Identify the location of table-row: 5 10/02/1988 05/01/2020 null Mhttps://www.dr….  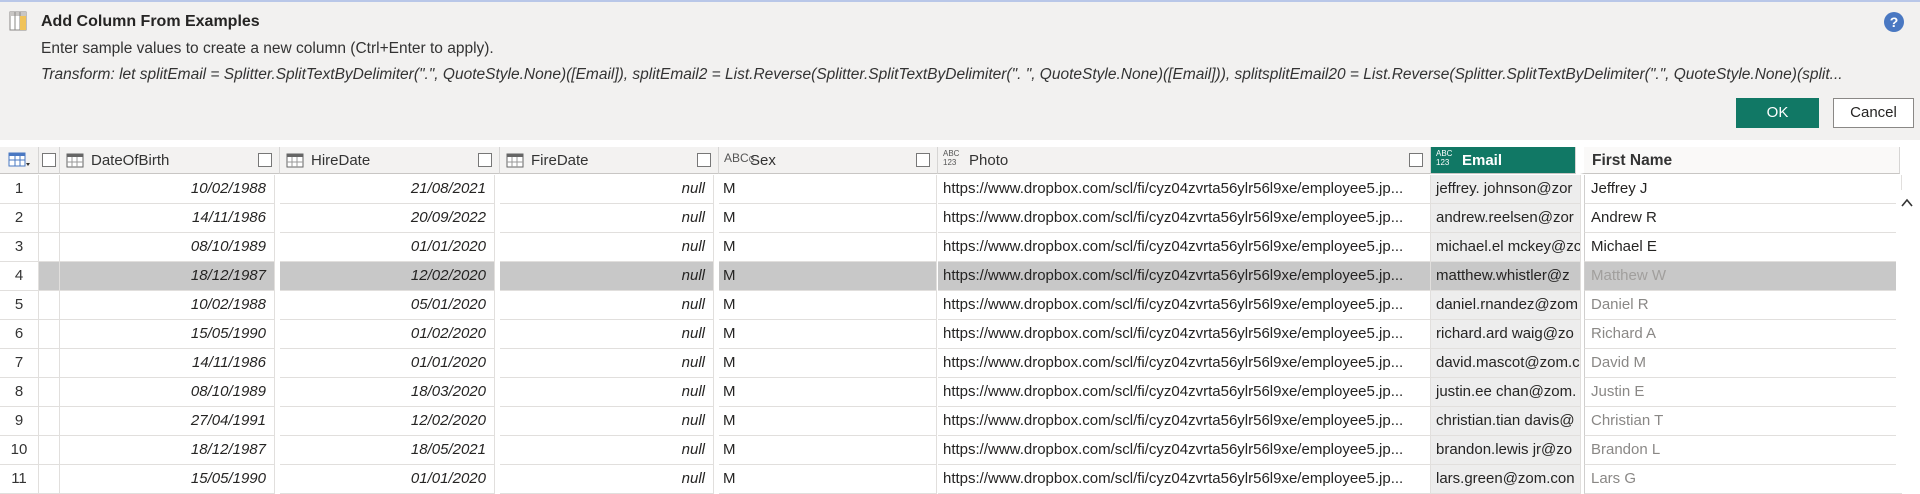
(951, 305).